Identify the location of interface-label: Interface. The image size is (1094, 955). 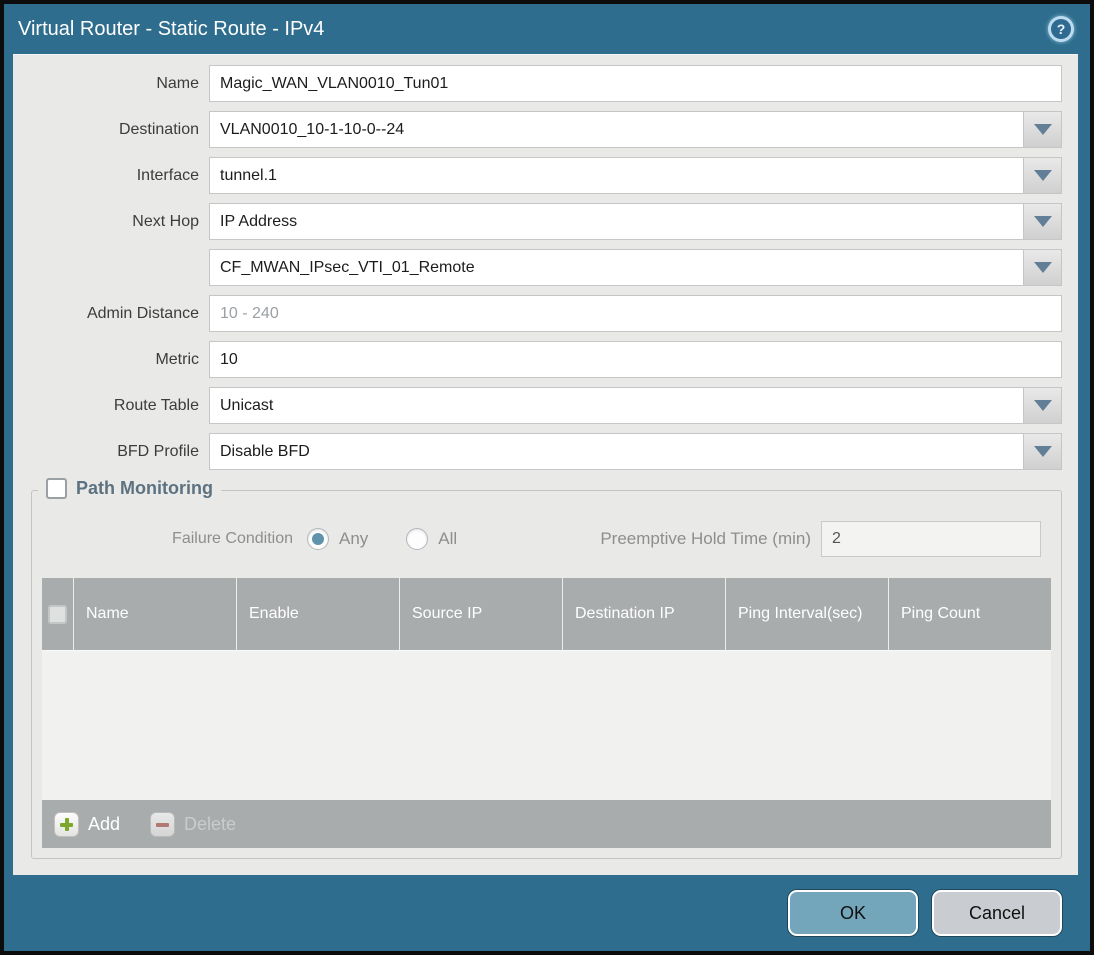
(167, 175).